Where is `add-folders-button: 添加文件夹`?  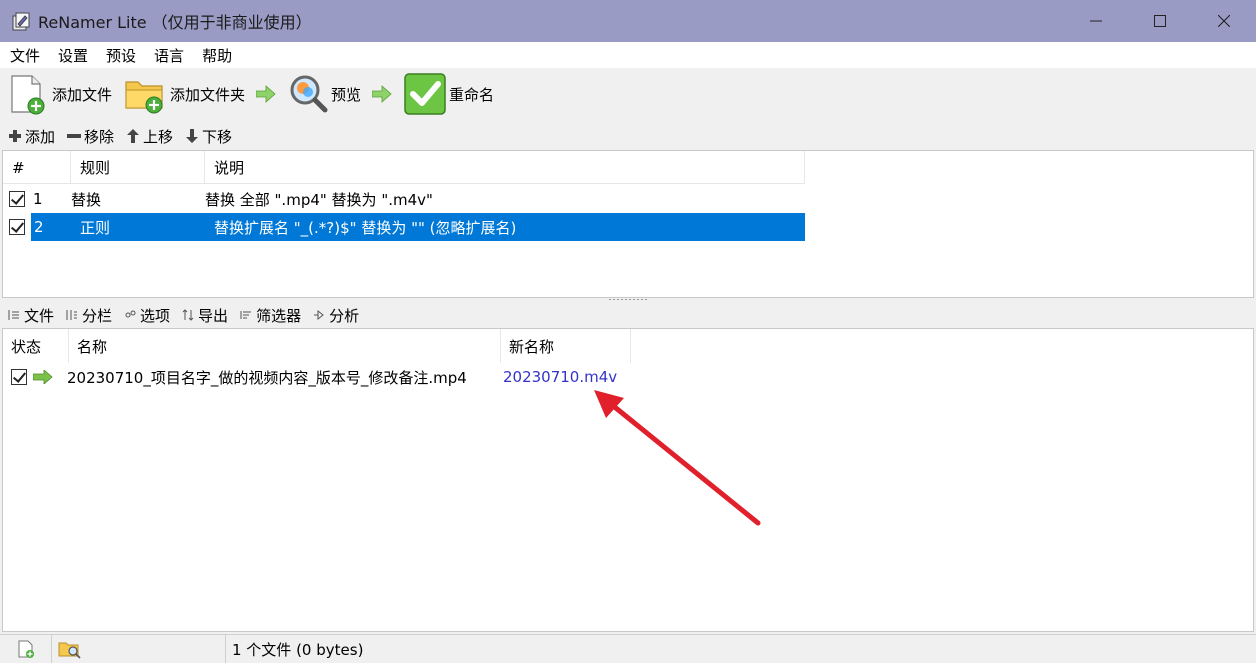
add-folders-button: 添加文件夹 is located at coordinates (184, 94).